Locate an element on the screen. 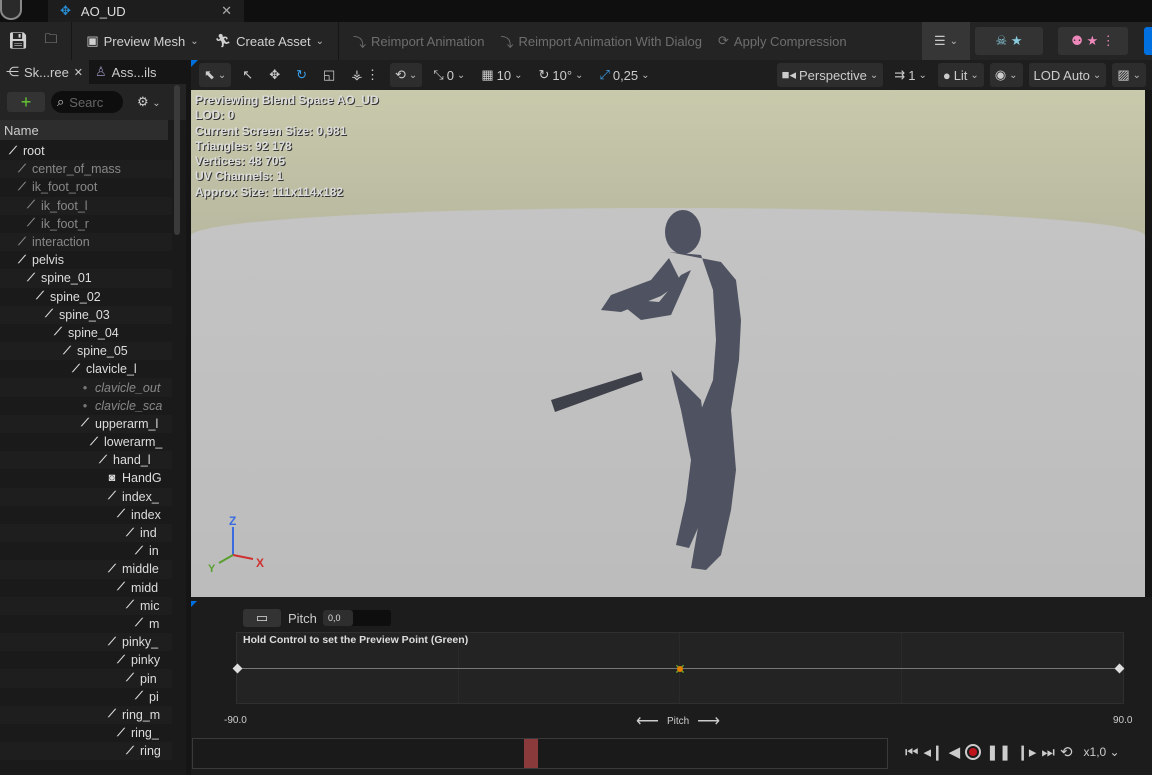 The width and height of the screenshot is (1152, 775). tree-row-interaction: ⟋ interaction is located at coordinates (86, 242).